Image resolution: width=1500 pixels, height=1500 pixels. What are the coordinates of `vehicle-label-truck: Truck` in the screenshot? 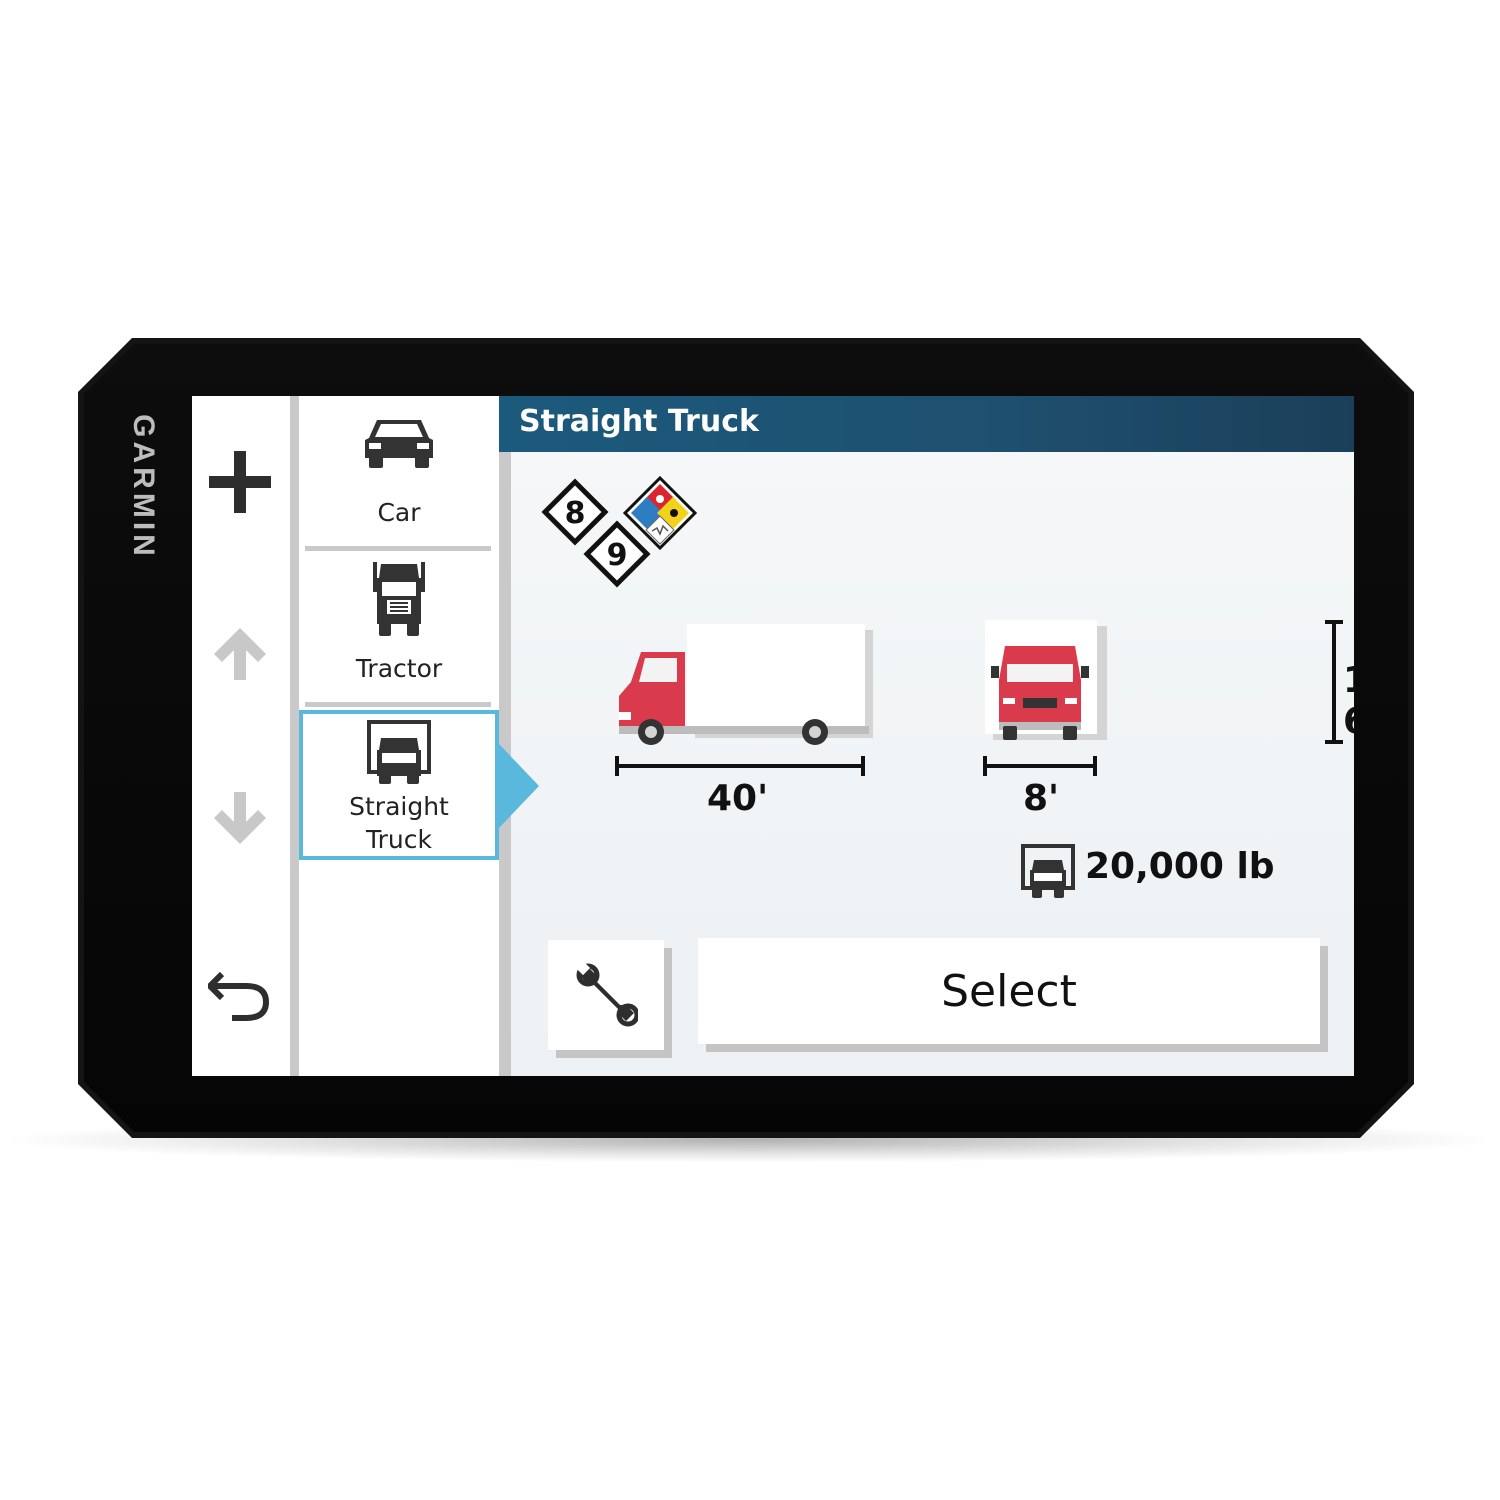 It's located at (399, 839).